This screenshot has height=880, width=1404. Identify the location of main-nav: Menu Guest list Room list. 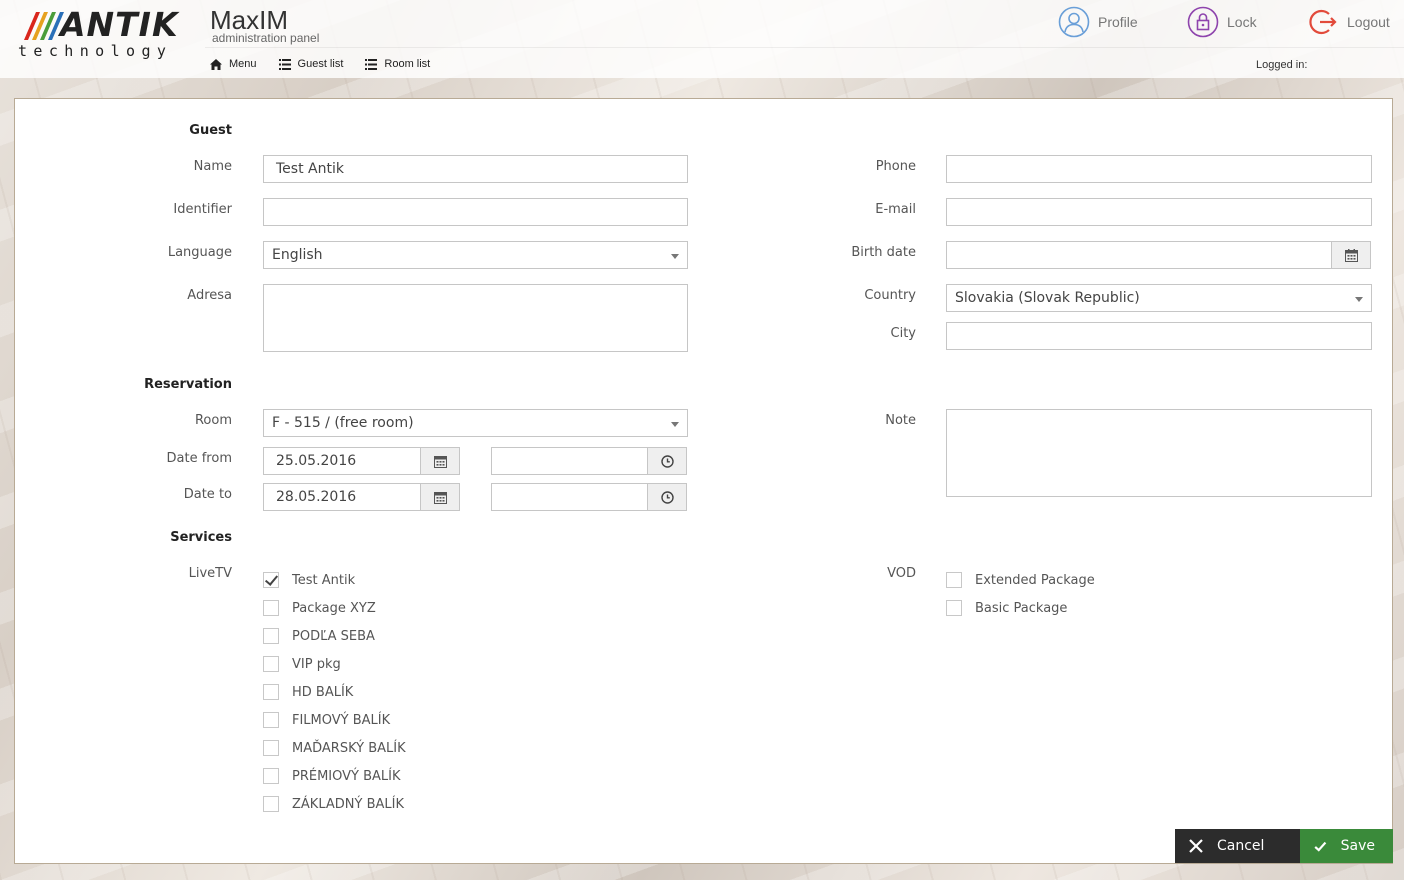
(320, 64).